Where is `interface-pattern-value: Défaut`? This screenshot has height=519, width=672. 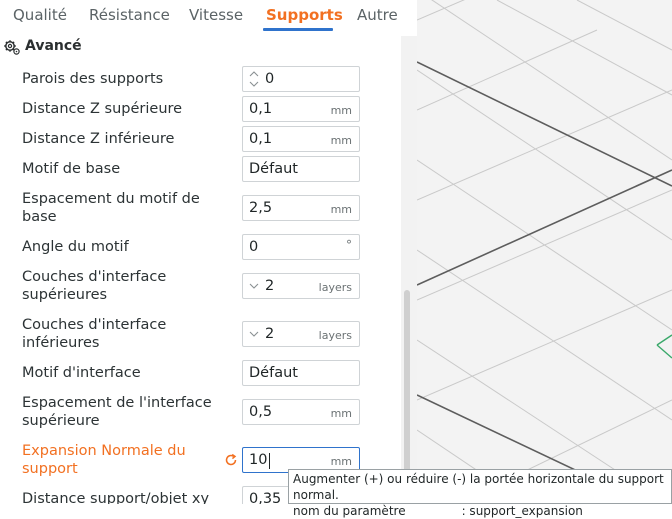 interface-pattern-value: Défaut is located at coordinates (273, 373).